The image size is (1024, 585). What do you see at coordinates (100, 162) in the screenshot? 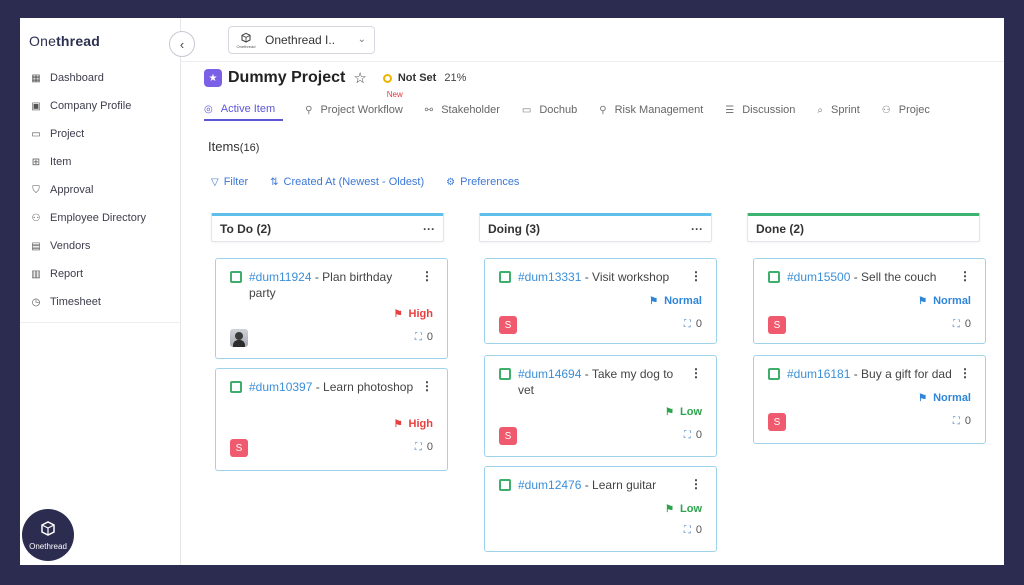
I see `sidebar-item-item: ⊞ Item` at bounding box center [100, 162].